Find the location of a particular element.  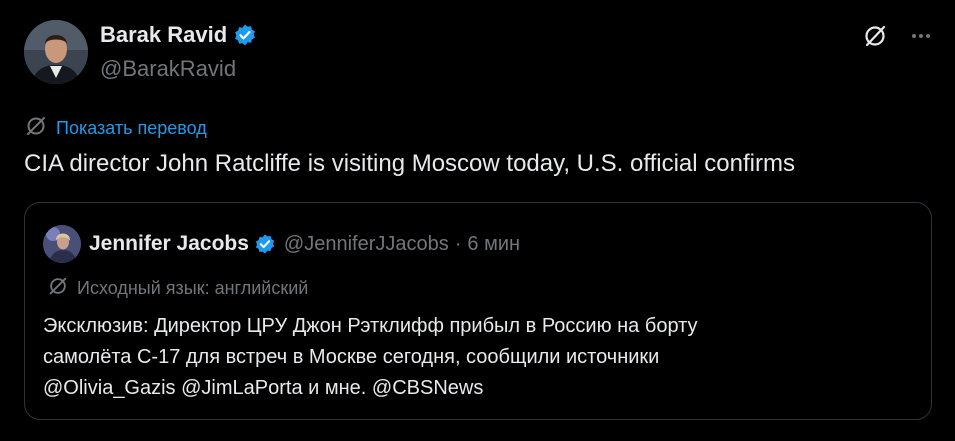

quoted-timestamp: 6 мин is located at coordinates (493, 244).